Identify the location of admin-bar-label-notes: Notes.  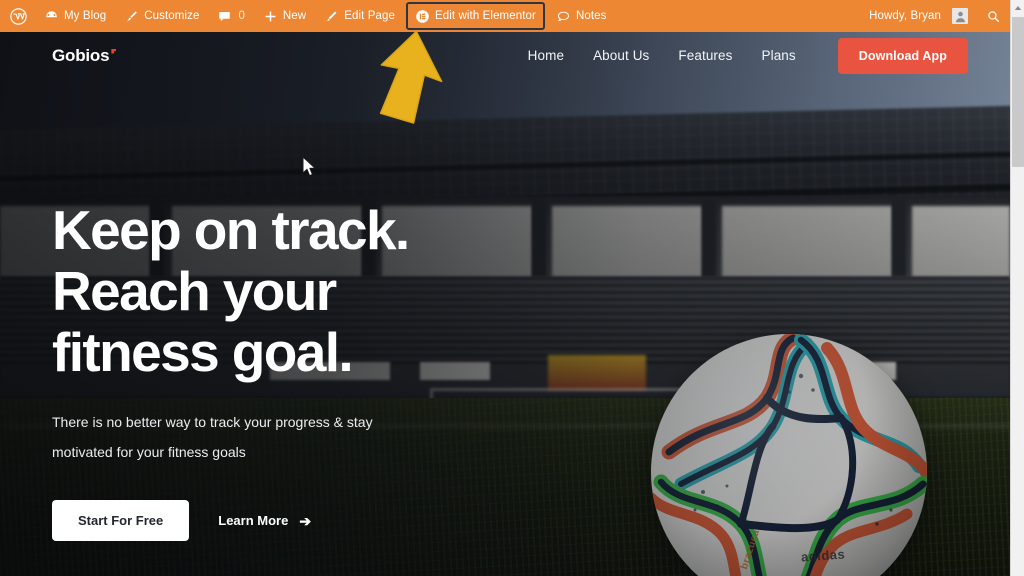
(591, 16).